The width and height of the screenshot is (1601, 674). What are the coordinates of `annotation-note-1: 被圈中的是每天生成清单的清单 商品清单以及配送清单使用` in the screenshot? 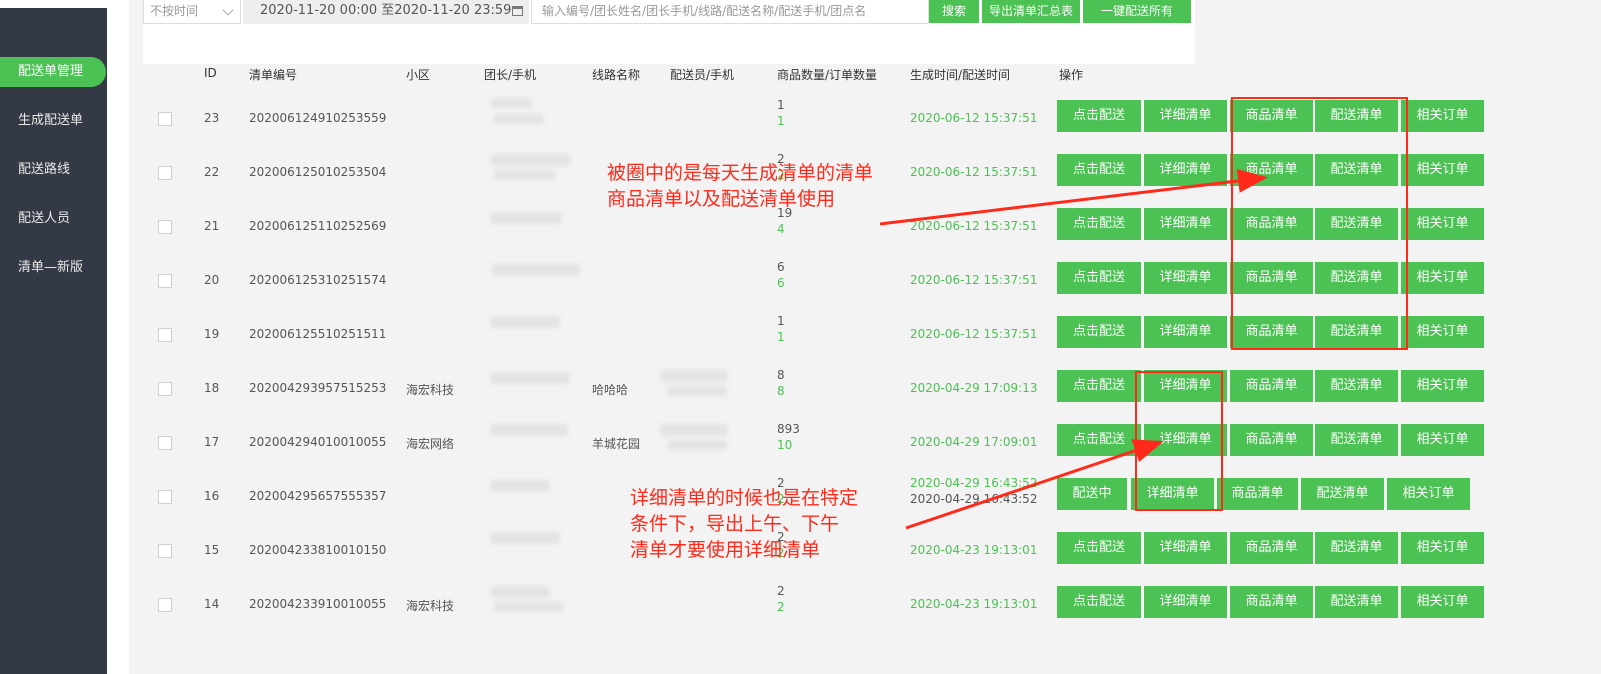 It's located at (740, 186).